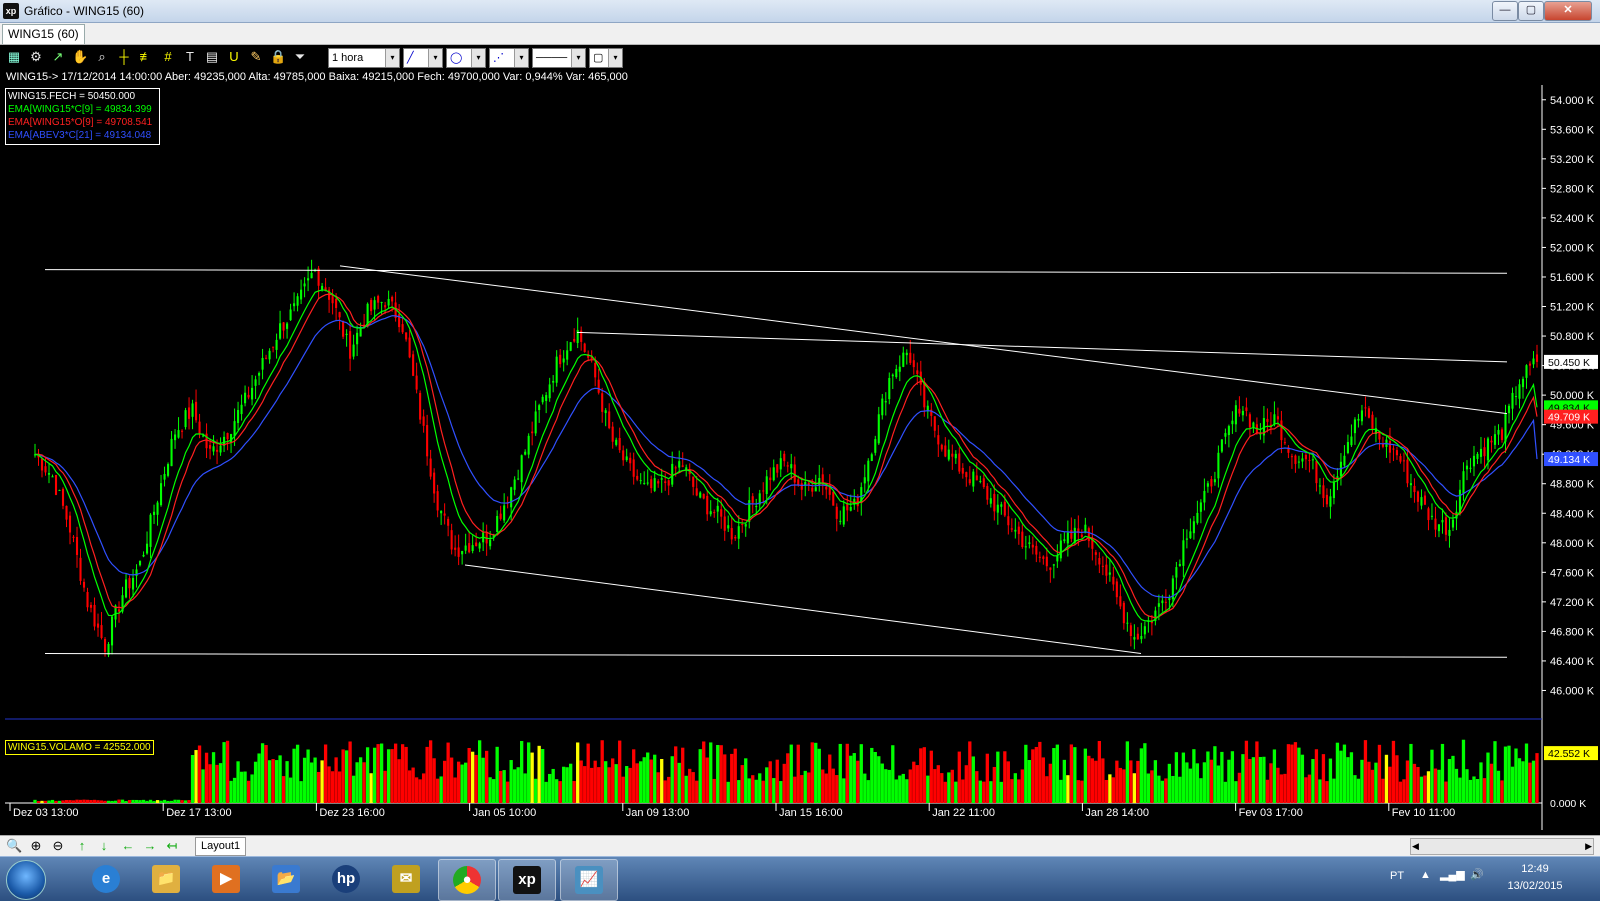  What do you see at coordinates (166, 879) in the screenshot?
I see `taskbar-explorer: 📁` at bounding box center [166, 879].